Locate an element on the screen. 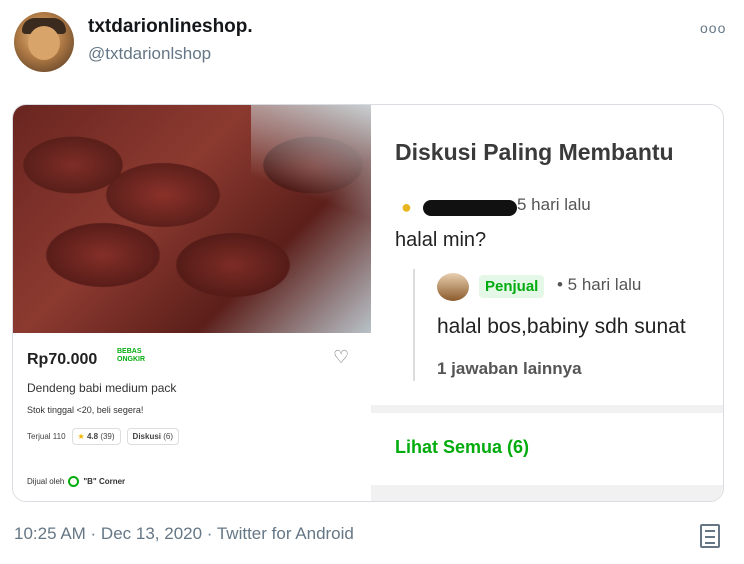  redacted-username is located at coordinates (470, 208).